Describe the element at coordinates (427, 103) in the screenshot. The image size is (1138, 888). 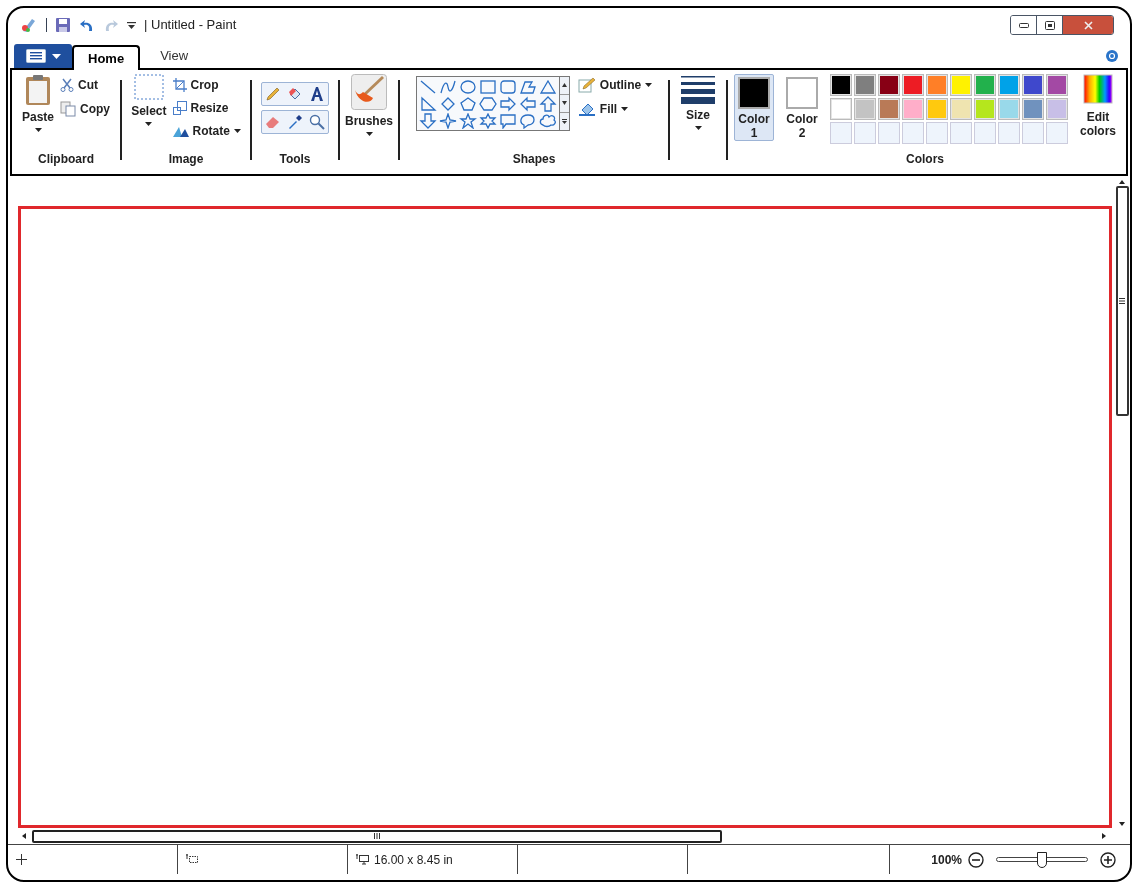
I see `right-triangle-shape-button` at that location.